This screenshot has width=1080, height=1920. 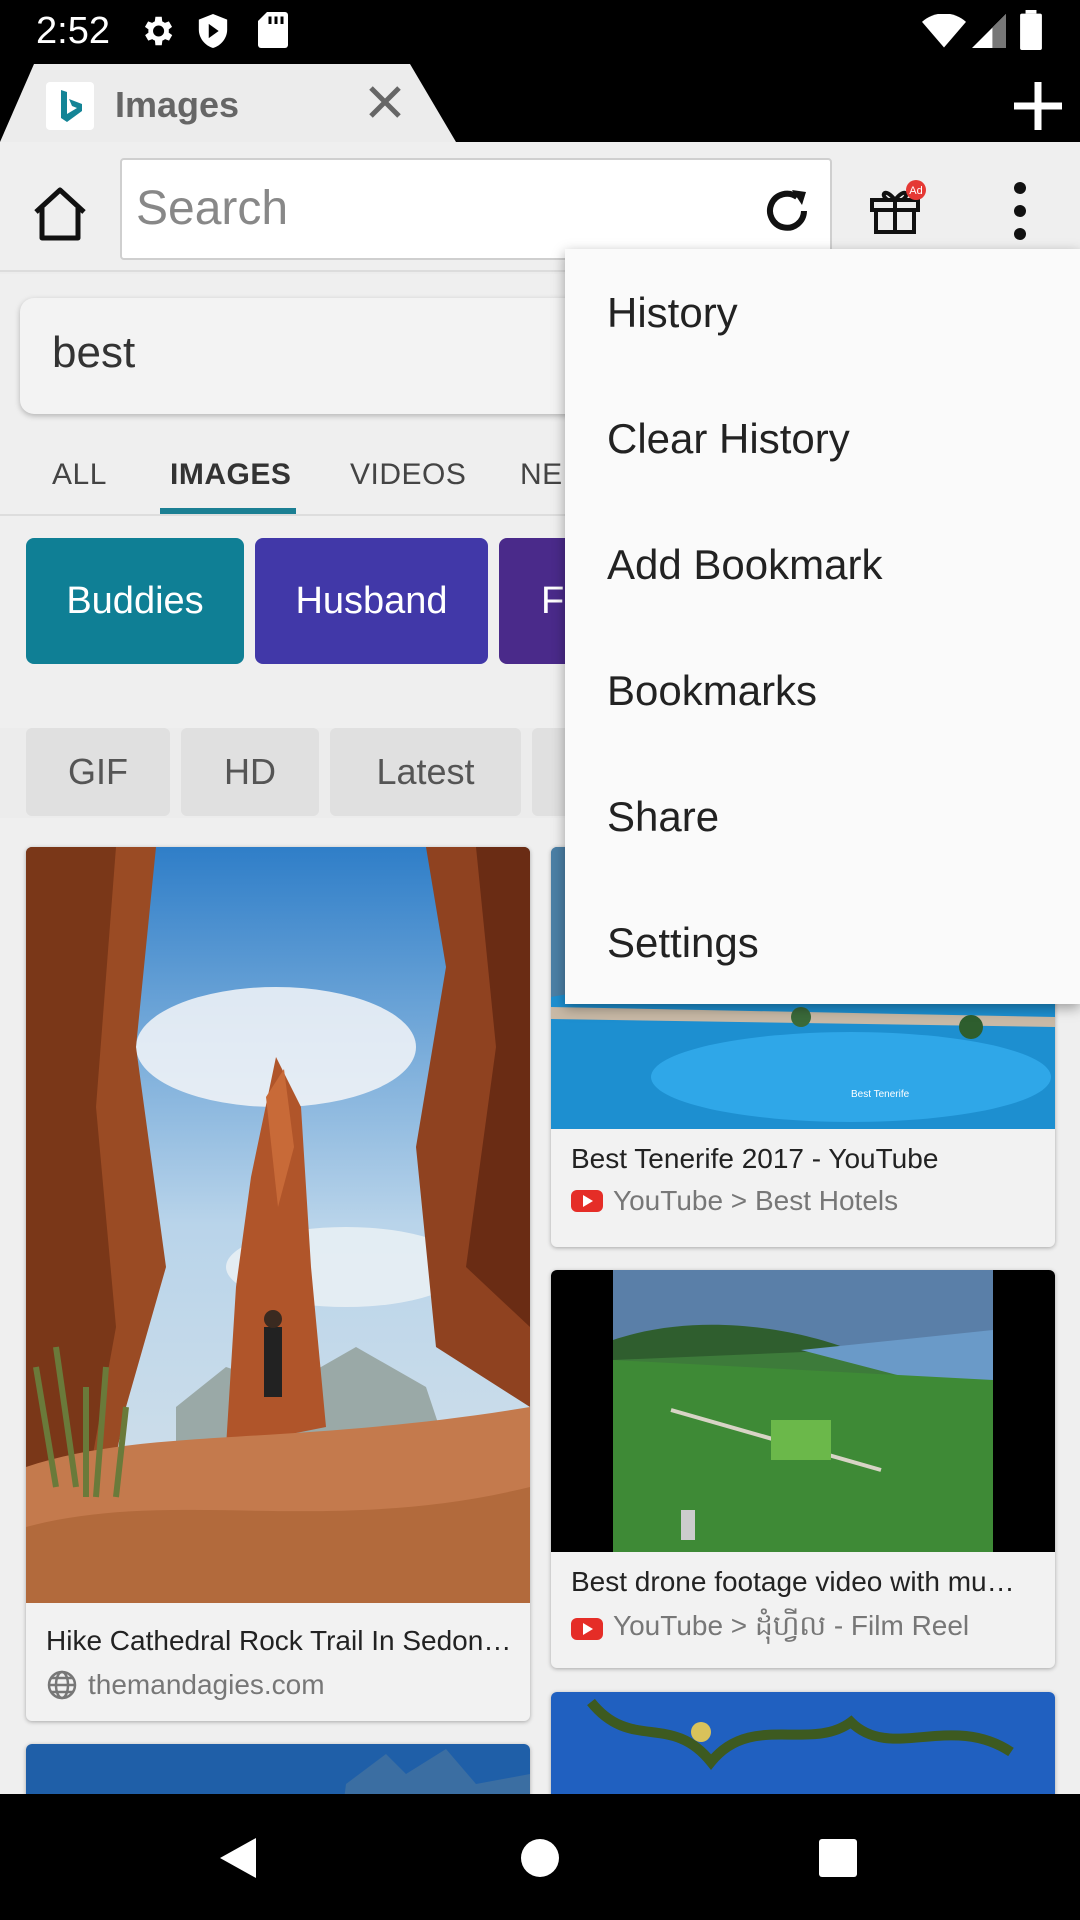 I want to click on bing-favicon-icon, so click(x=70, y=106).